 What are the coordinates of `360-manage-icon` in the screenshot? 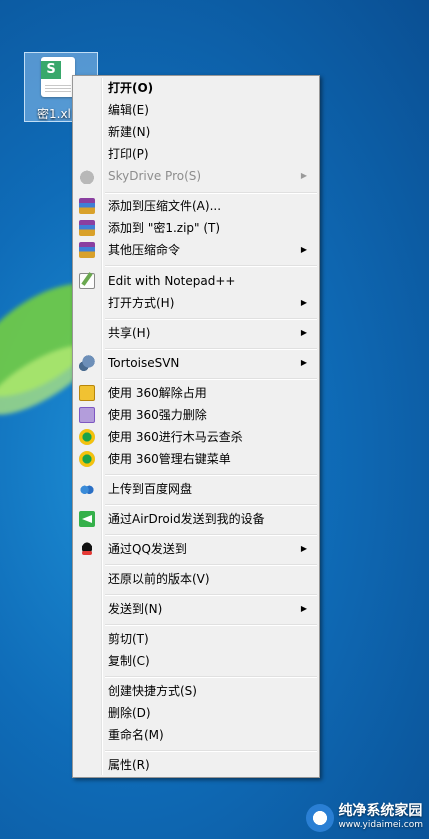 It's located at (87, 459).